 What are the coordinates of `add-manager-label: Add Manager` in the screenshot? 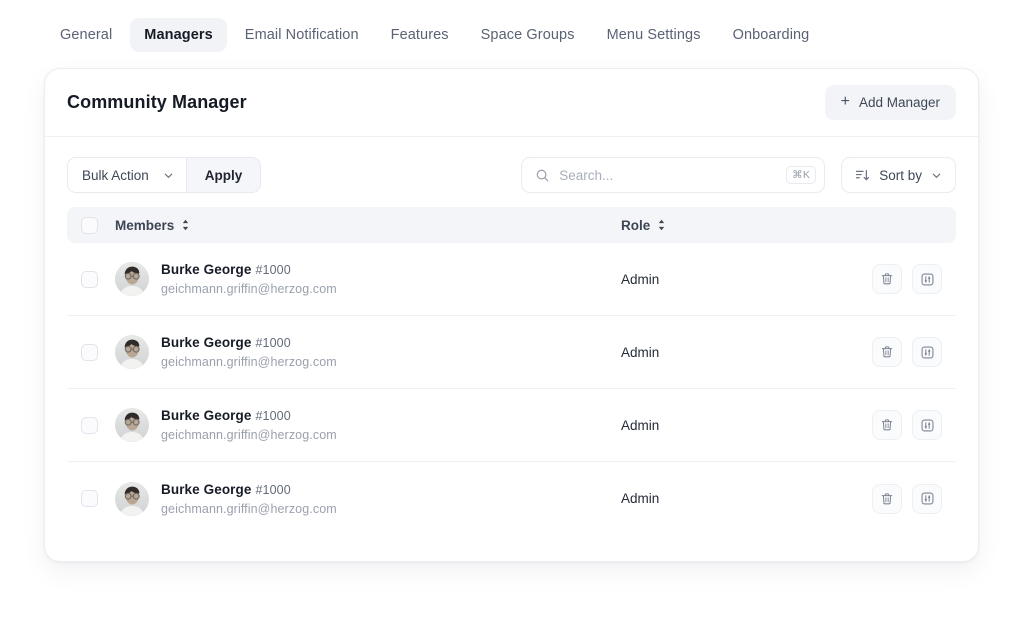 It's located at (899, 102).